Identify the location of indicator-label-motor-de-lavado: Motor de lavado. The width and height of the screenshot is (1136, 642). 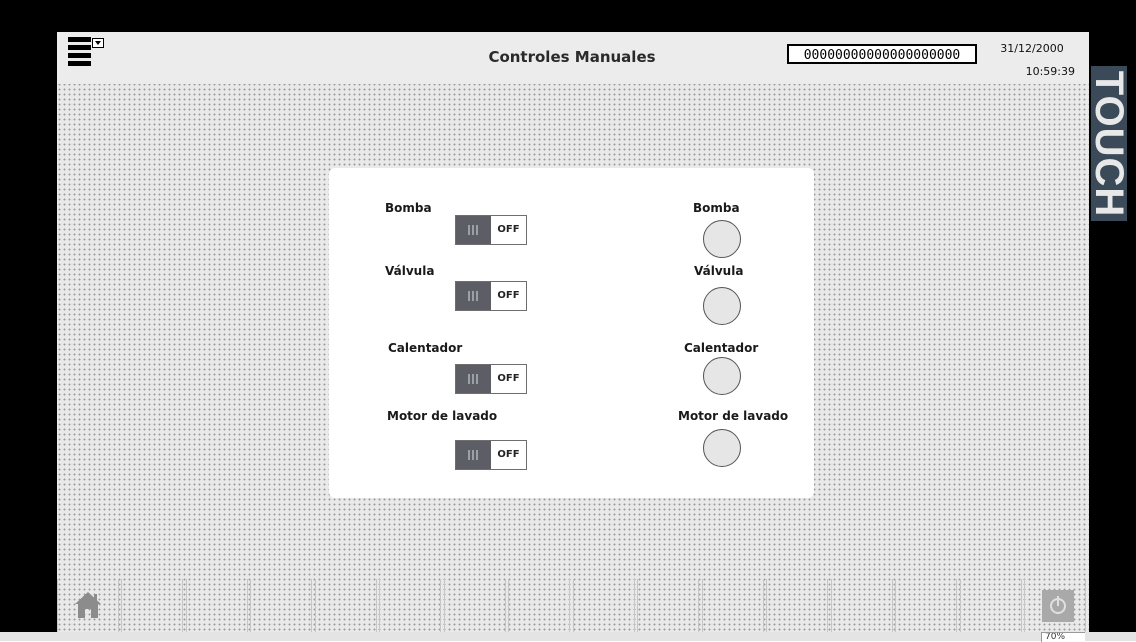
(733, 416).